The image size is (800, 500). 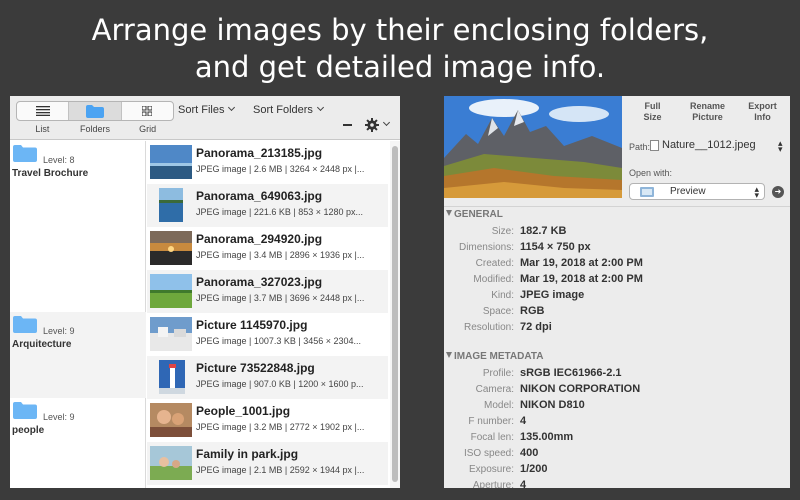 What do you see at coordinates (762, 106) in the screenshot?
I see `button-label-line: Export` at bounding box center [762, 106].